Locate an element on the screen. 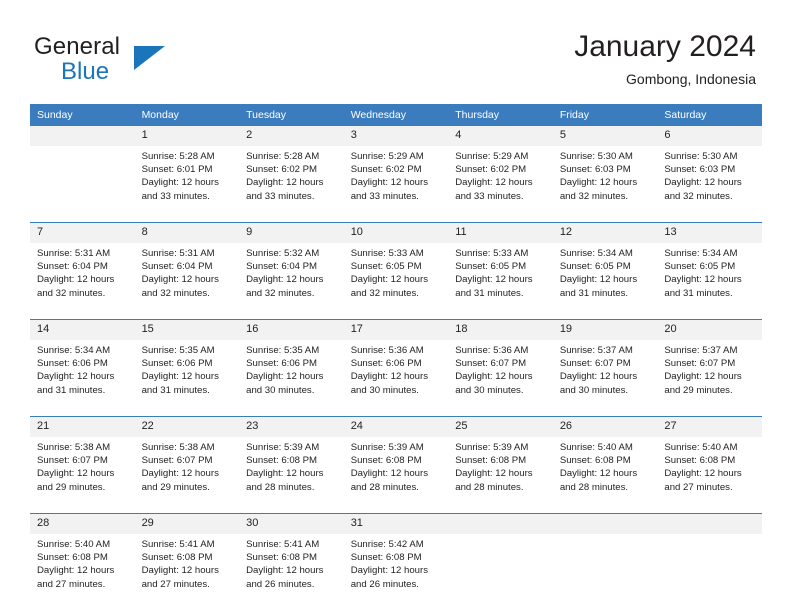  day-number-cell: 31 is located at coordinates (396, 524).